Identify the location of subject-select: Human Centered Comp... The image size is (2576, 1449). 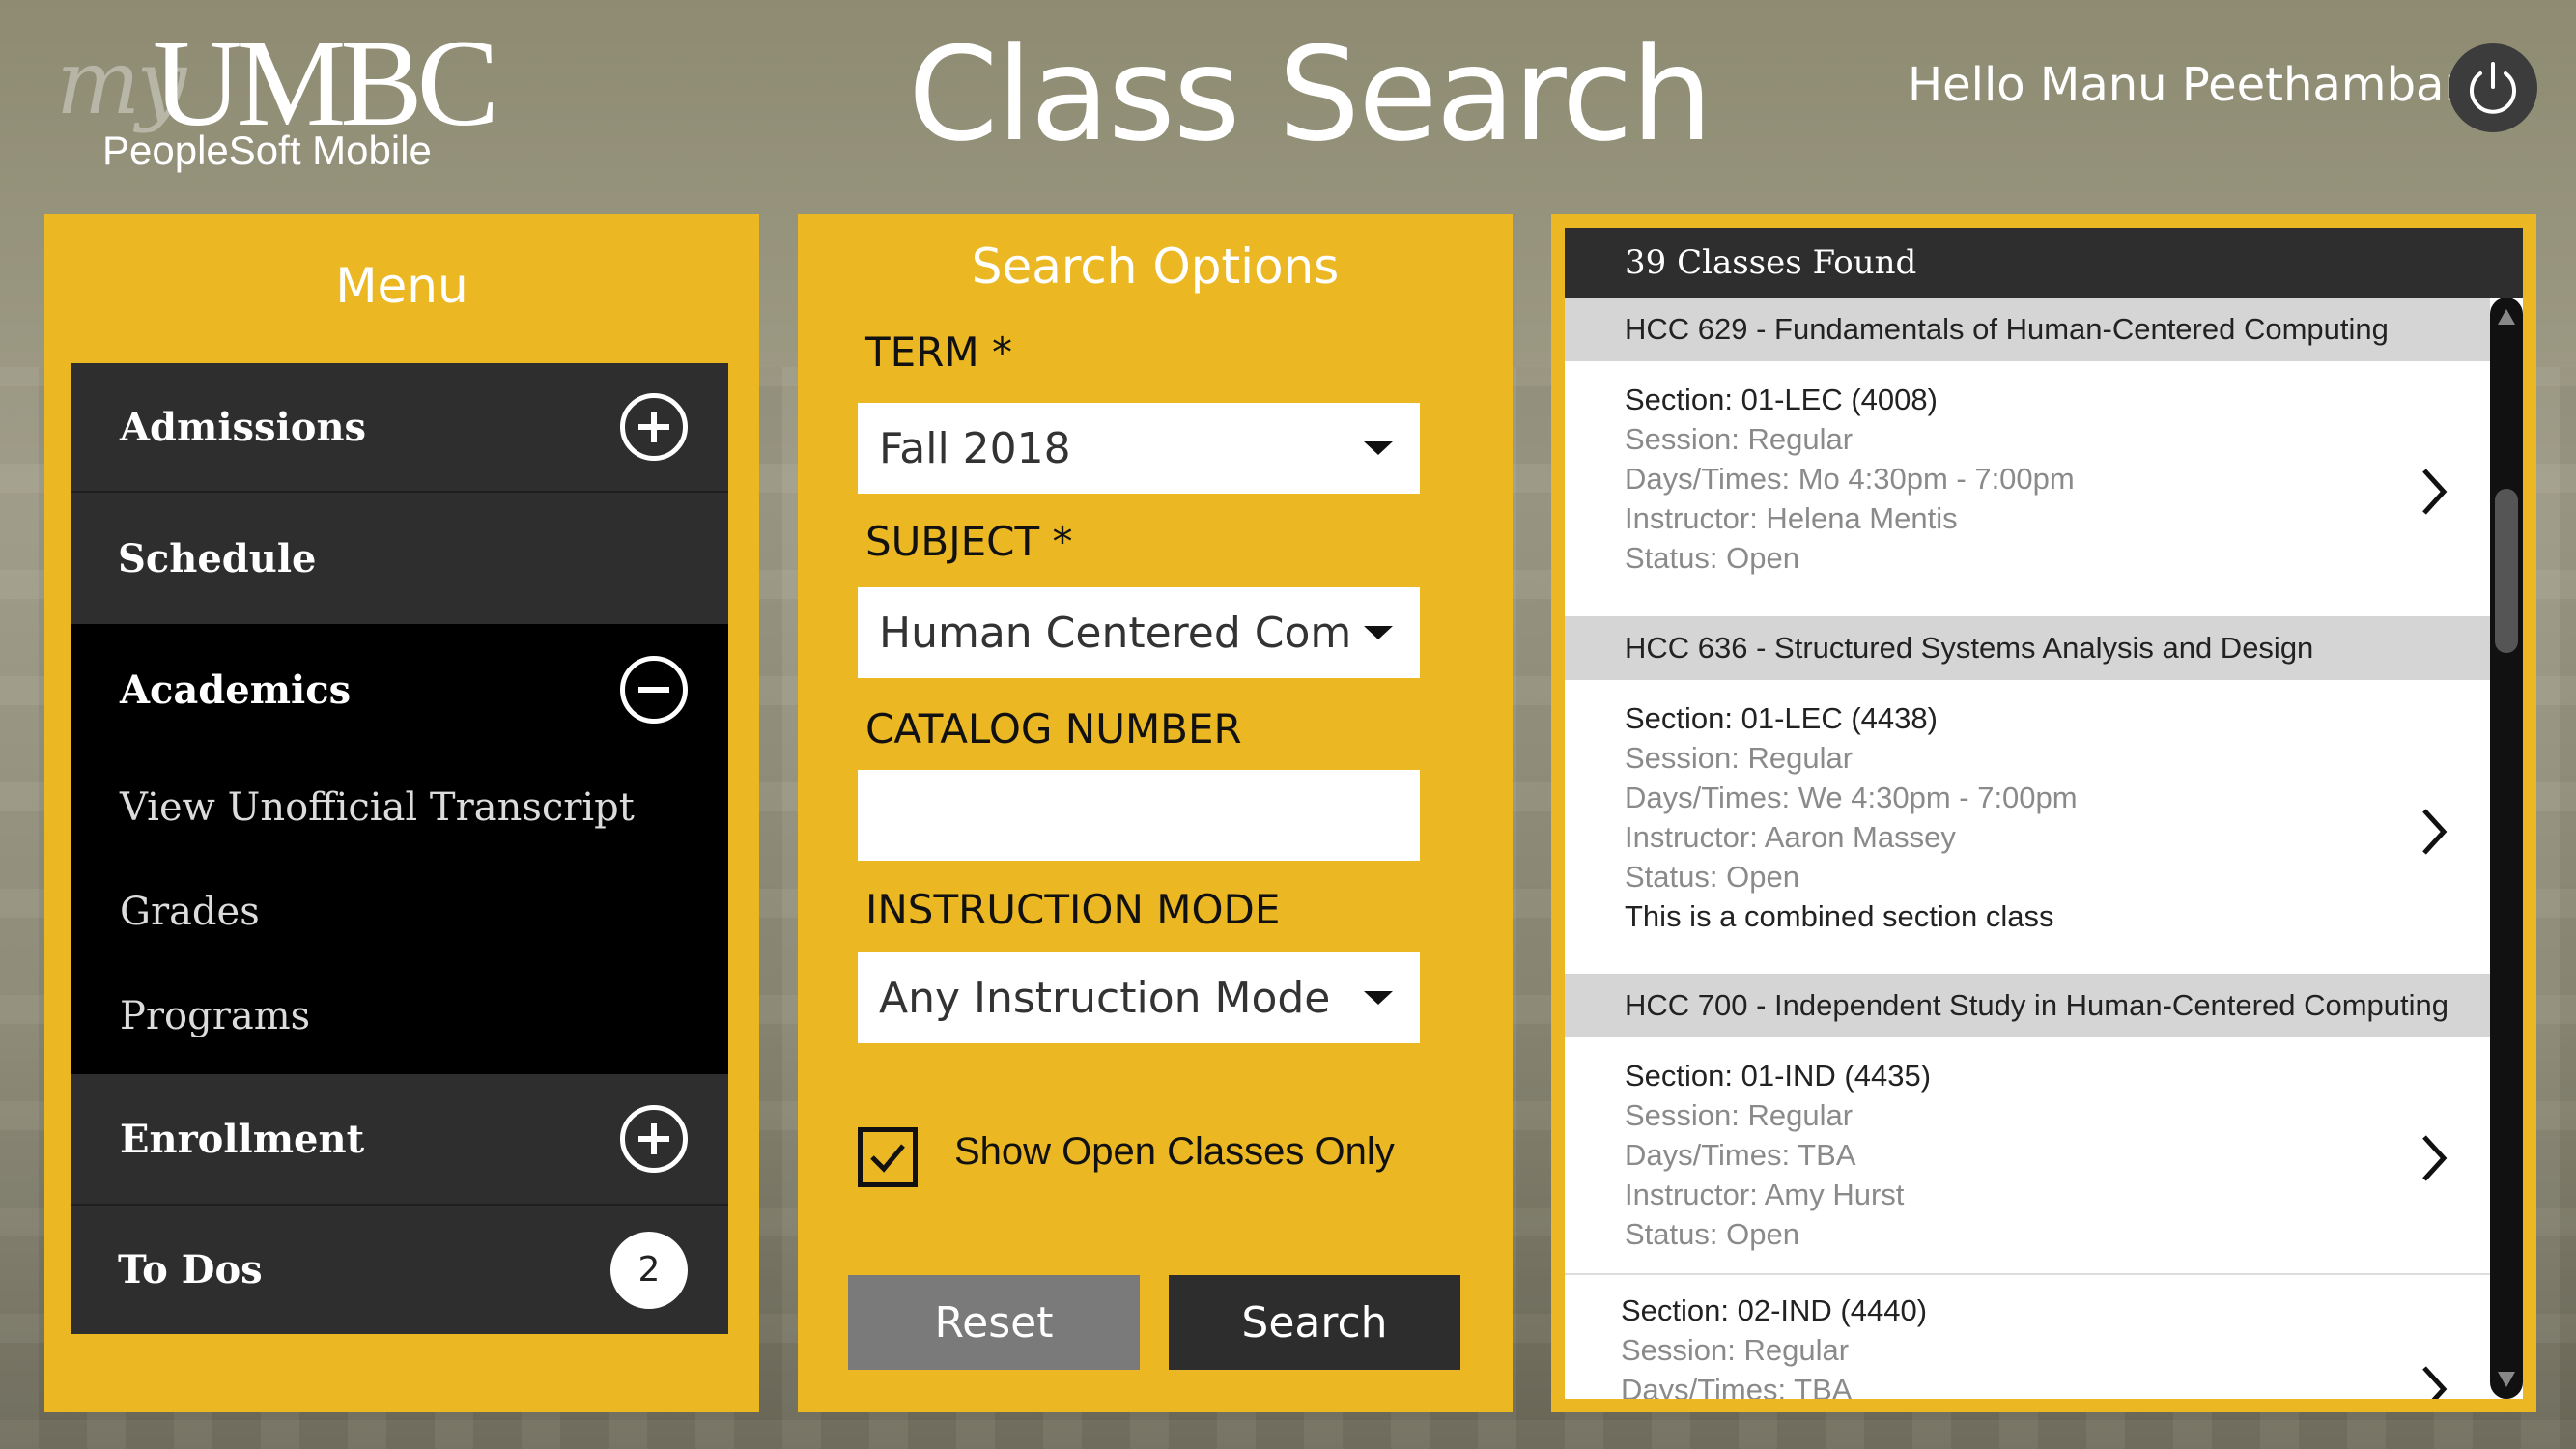
(1139, 632).